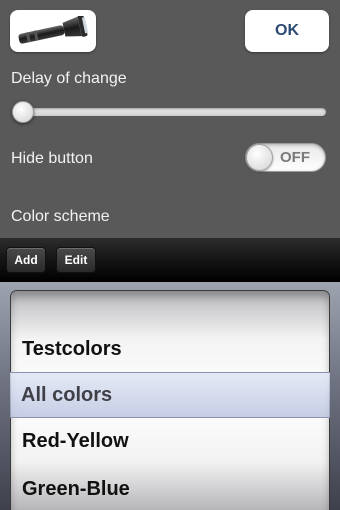 The height and width of the screenshot is (510, 340). Describe the element at coordinates (287, 31) in the screenshot. I see `ok-button: OK` at that location.